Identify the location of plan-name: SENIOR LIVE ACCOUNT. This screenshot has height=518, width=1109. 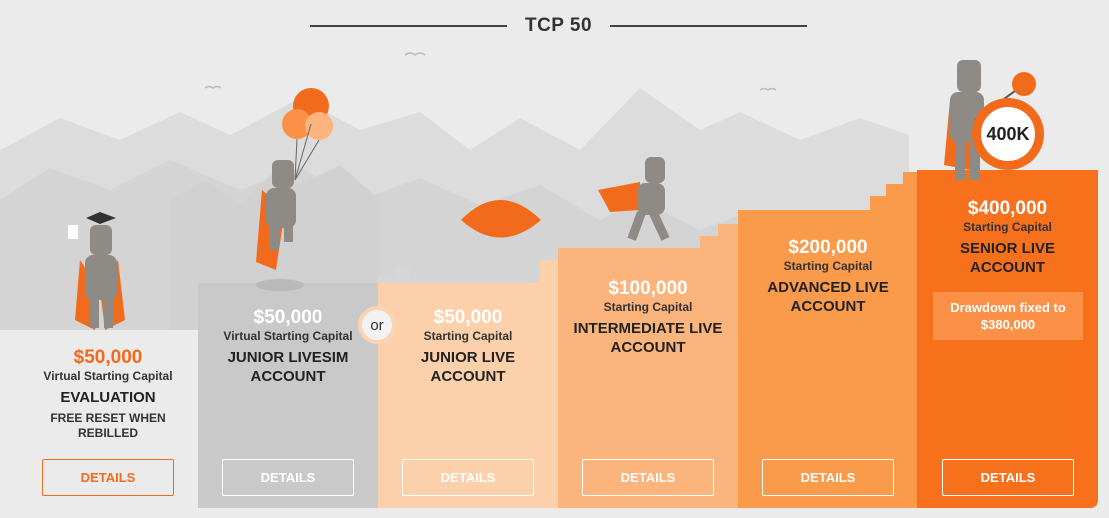
(1007, 258).